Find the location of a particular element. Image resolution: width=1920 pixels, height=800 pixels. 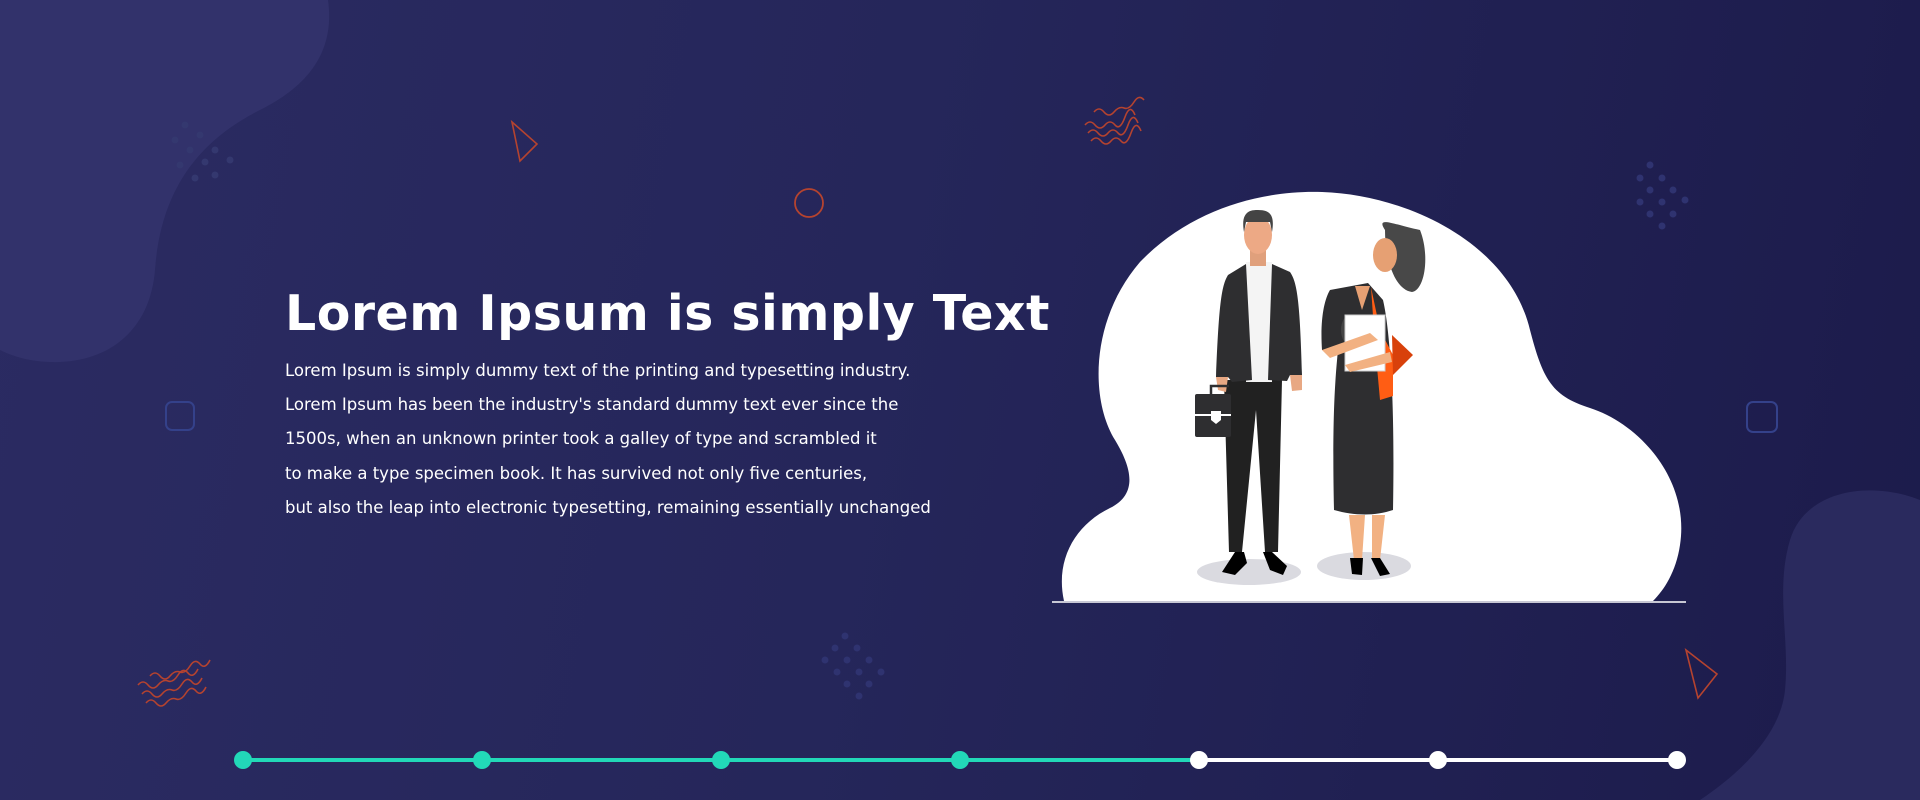

man-shadow is located at coordinates (1249, 572).